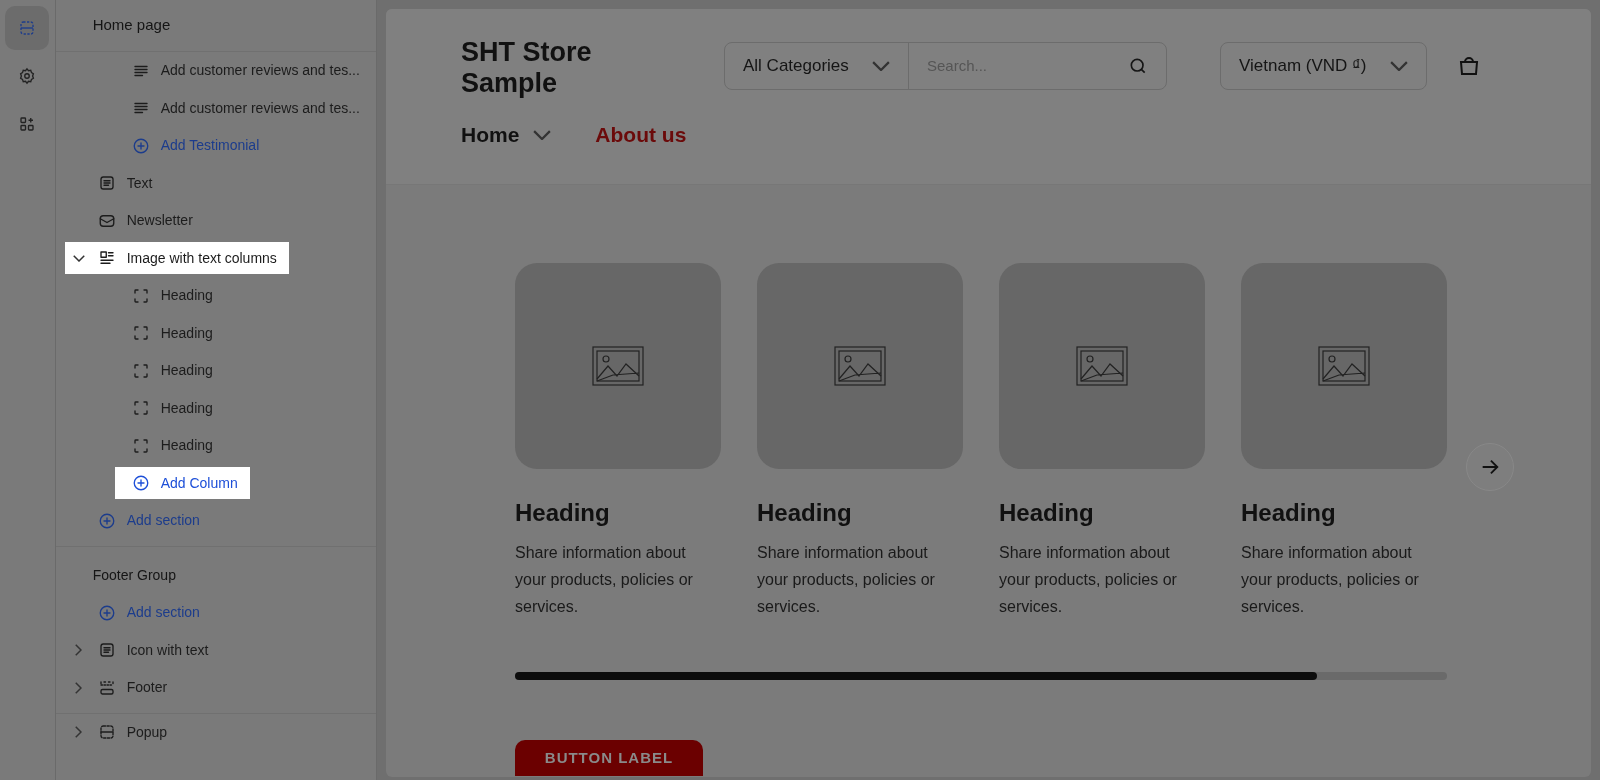 The image size is (1600, 780). I want to click on popup-icon, so click(106, 732).